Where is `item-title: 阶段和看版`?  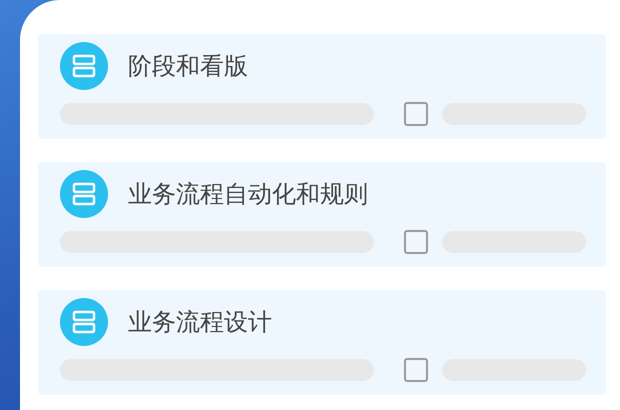 item-title: 阶段和看版 is located at coordinates (188, 66).